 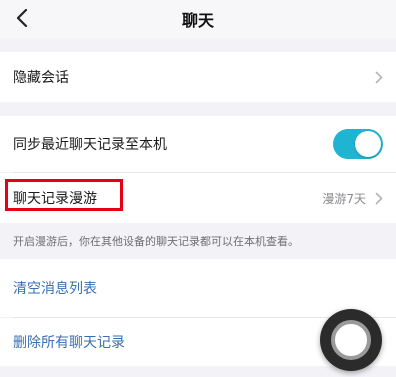 I want to click on toggle-knob, so click(x=368, y=144).